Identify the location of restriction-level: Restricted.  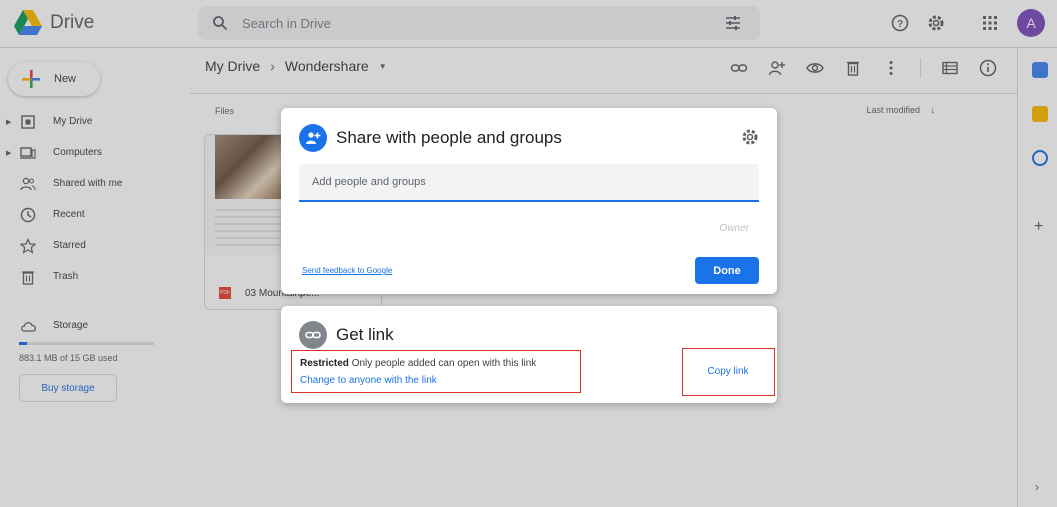
(324, 363).